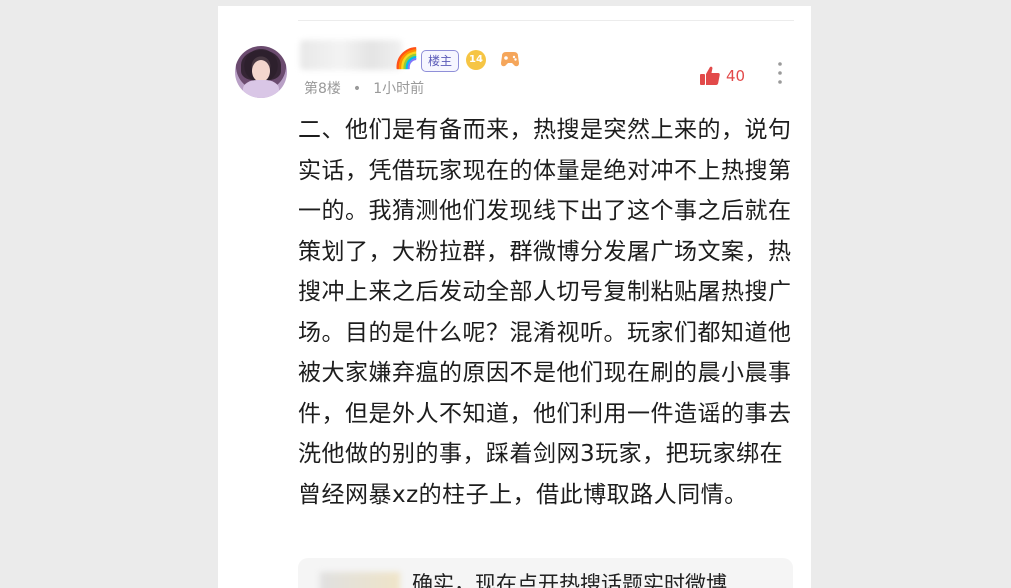 This screenshot has width=1011, height=588. What do you see at coordinates (322, 89) in the screenshot?
I see `floor-number: 第8楼` at bounding box center [322, 89].